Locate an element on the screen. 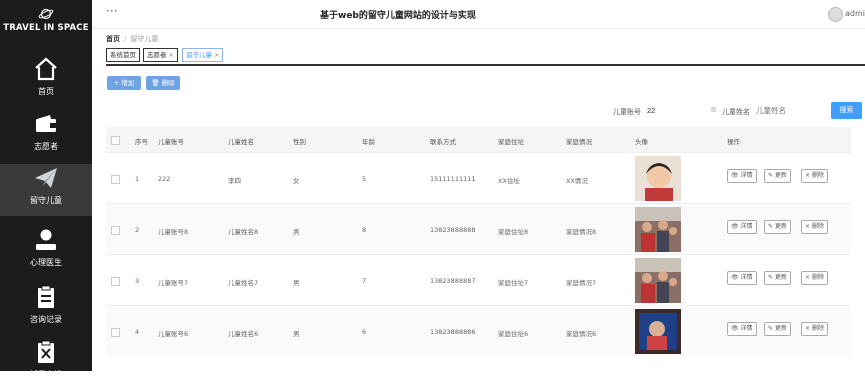  cell-family: 家庭情况7 is located at coordinates (581, 283).